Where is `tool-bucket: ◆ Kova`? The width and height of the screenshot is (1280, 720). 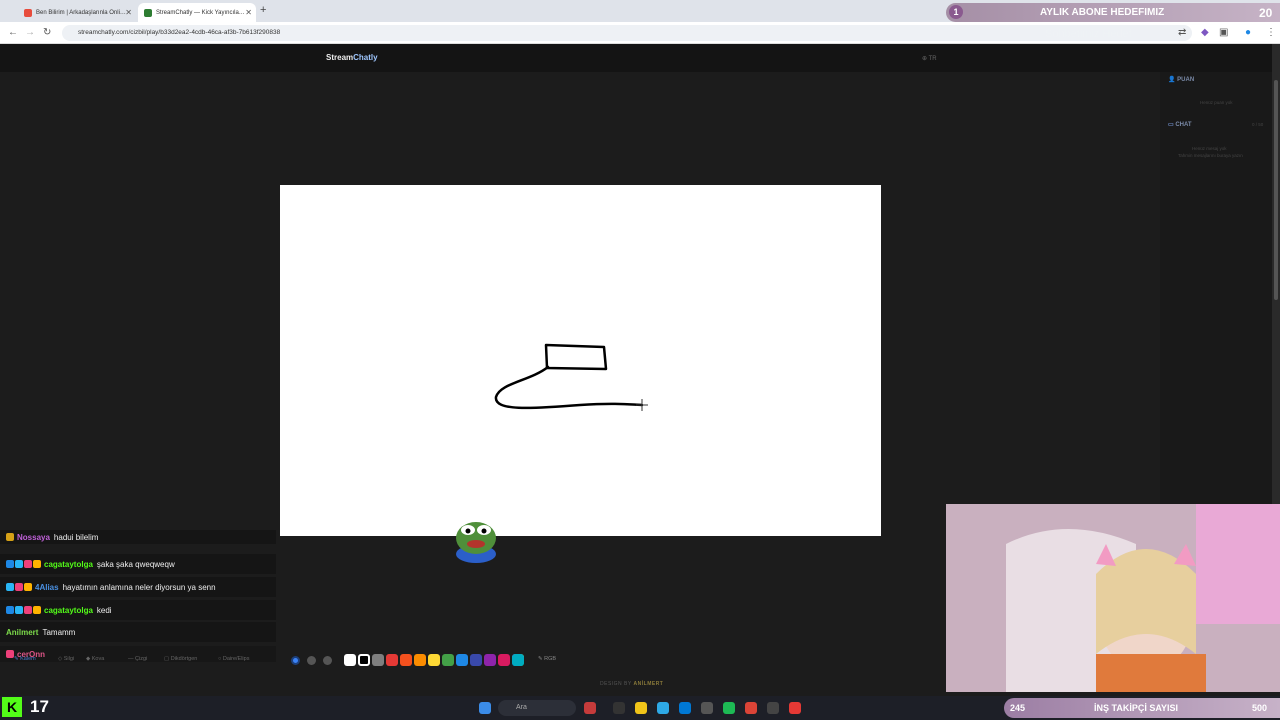 tool-bucket: ◆ Kova is located at coordinates (95, 659).